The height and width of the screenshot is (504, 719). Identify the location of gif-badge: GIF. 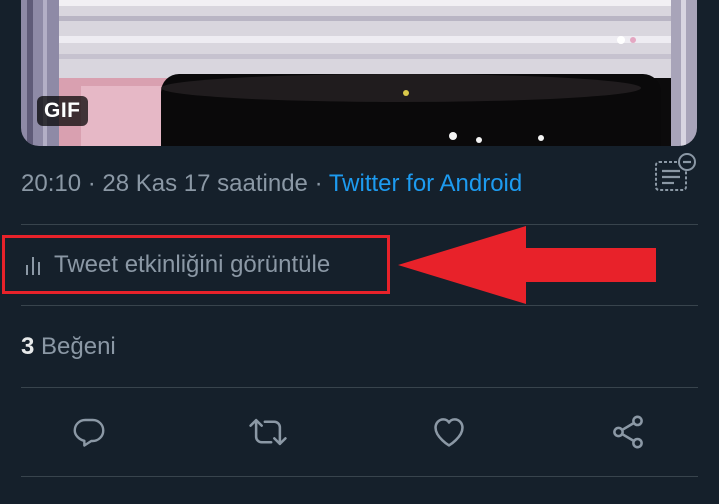
(62, 111).